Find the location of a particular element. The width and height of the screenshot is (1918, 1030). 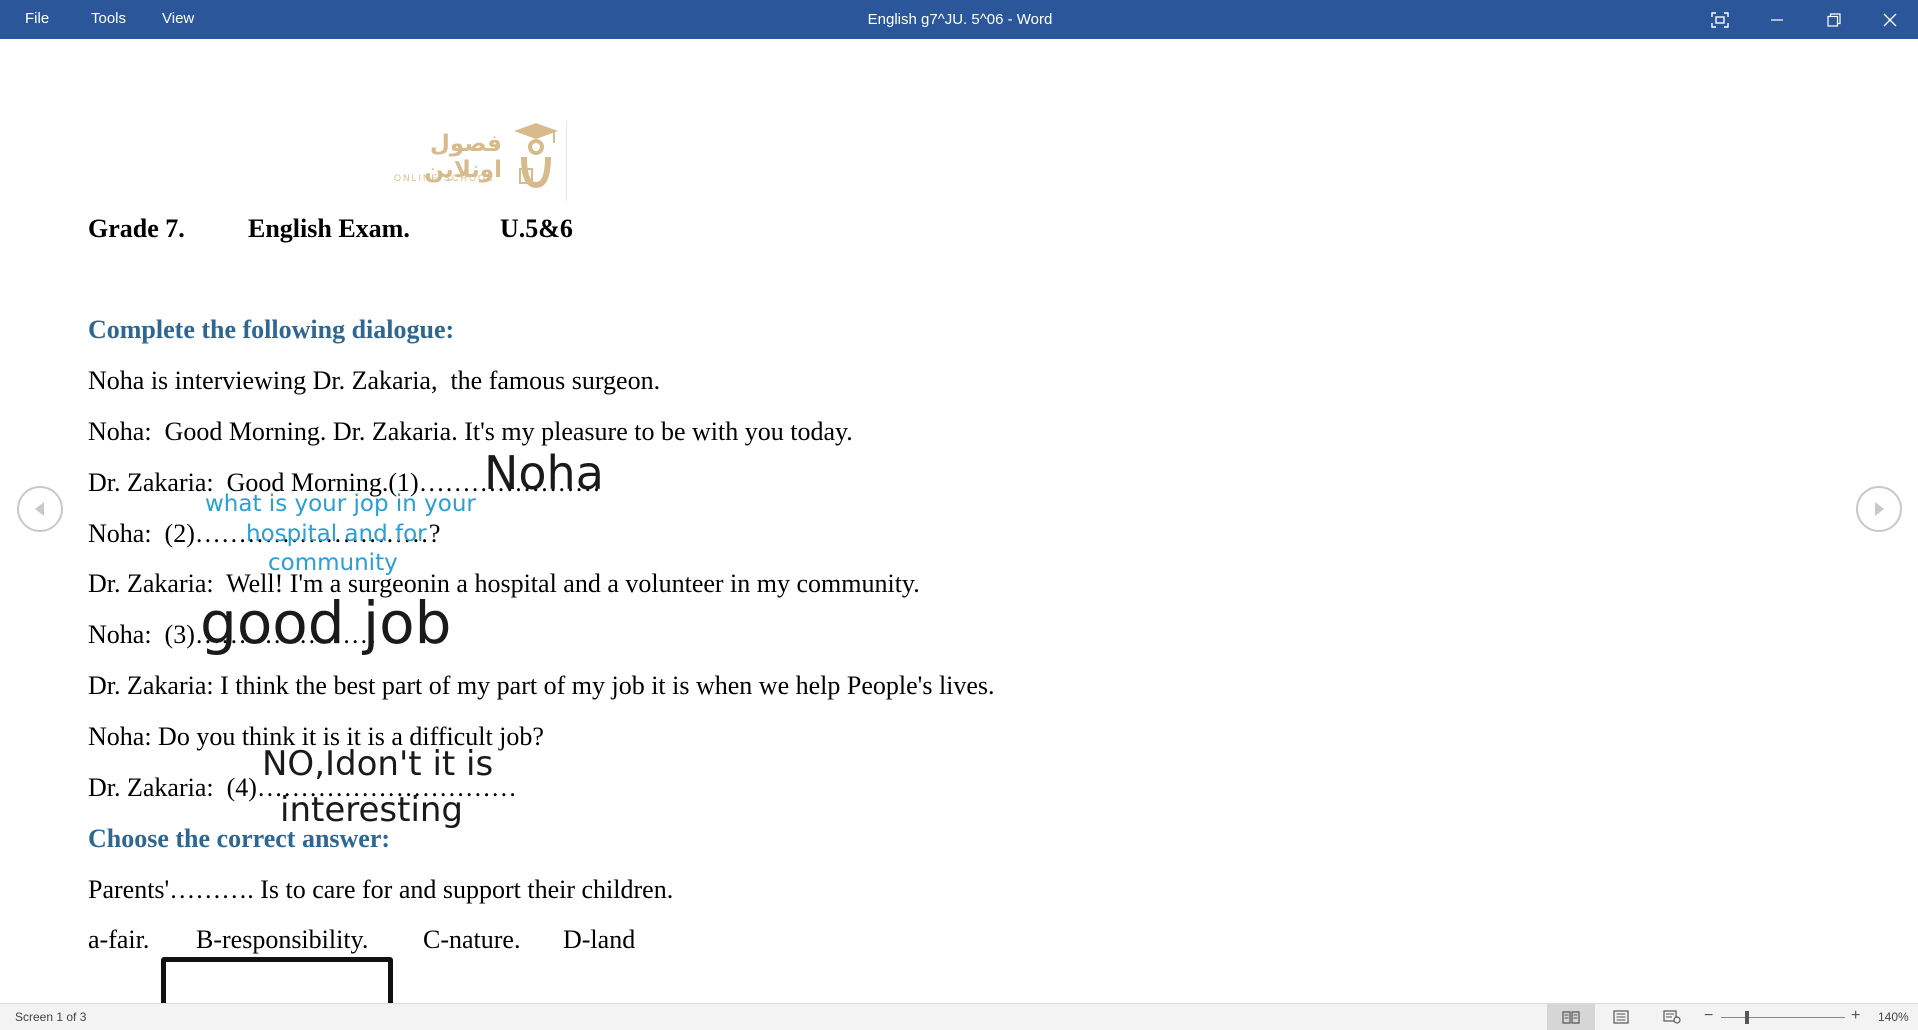

handwritten-answer-1: Noha is located at coordinates (544, 473).